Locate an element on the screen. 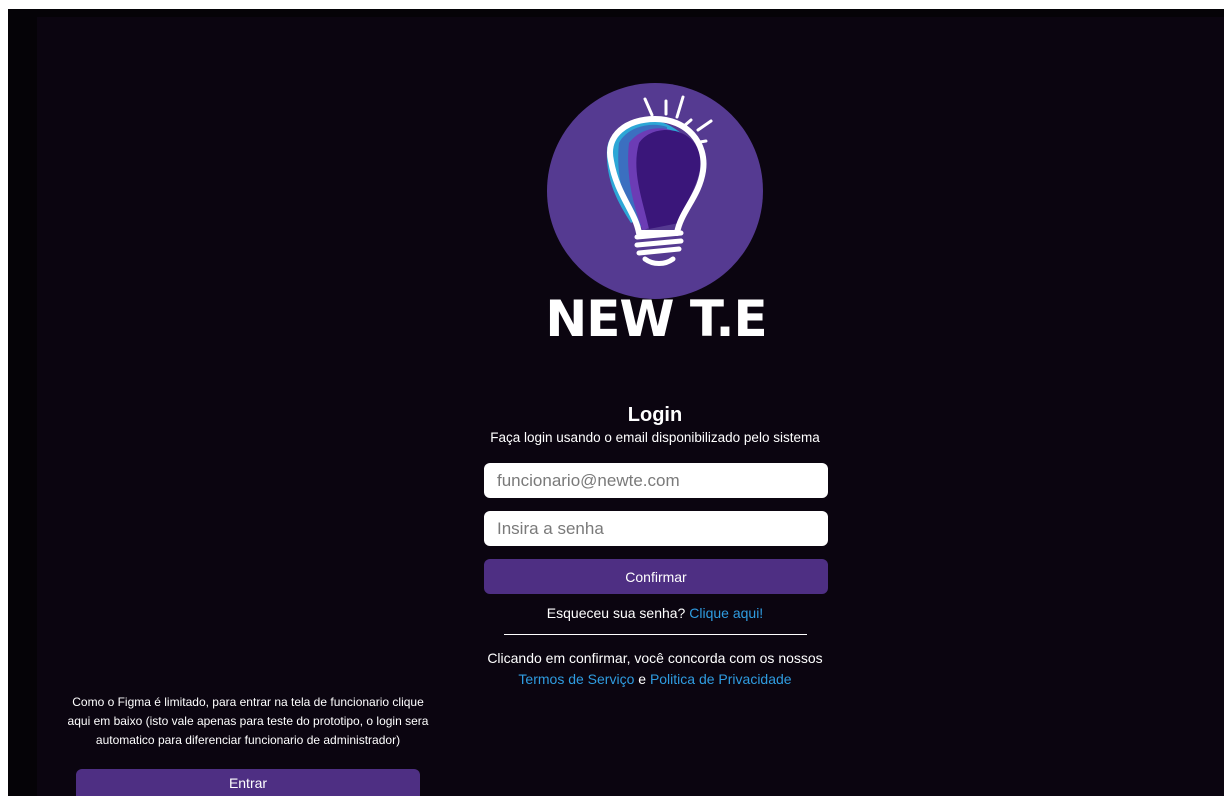  terms-of-service-link: Termos de Serviço is located at coordinates (576, 679).